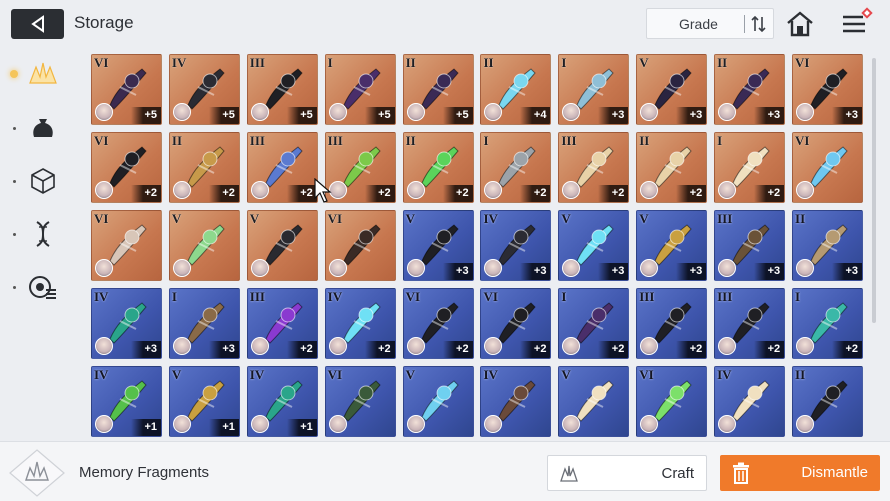 Image resolution: width=890 pixels, height=501 pixels. I want to click on grade-sort-dropdown: Grade, so click(710, 23).